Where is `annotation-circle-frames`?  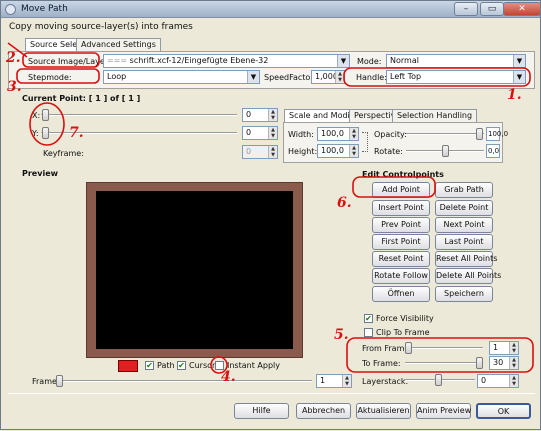
annotation-circle-frames is located at coordinates (440, 355).